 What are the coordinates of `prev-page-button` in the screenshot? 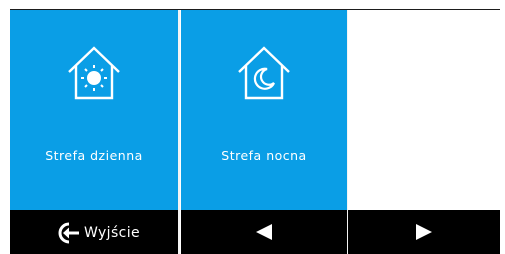 It's located at (264, 232).